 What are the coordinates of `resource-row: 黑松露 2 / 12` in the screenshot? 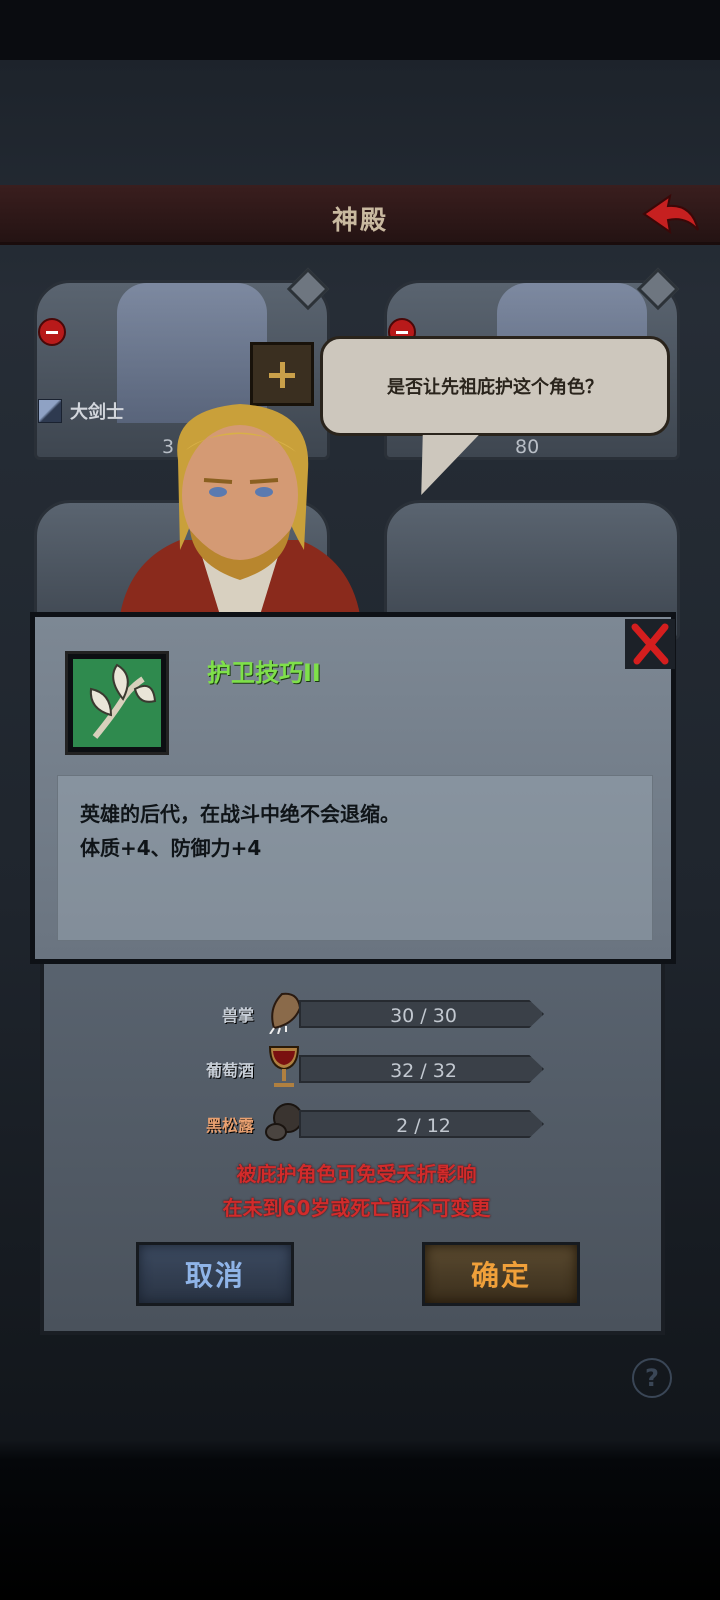 It's located at (356, 1123).